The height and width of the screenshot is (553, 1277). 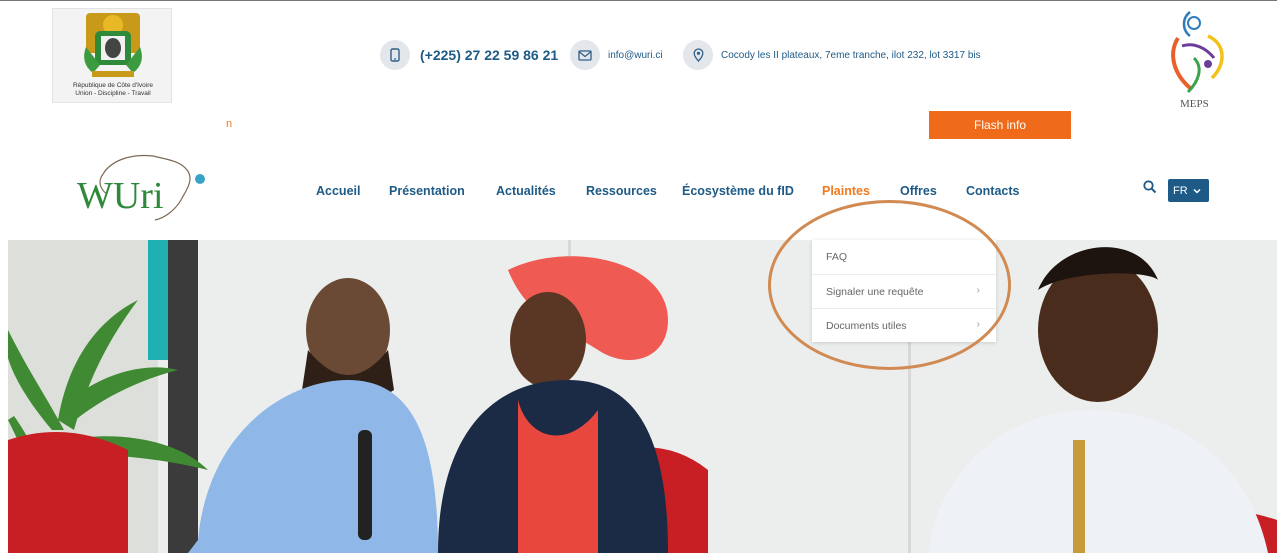 I want to click on meps-emblem, so click(x=1197, y=52).